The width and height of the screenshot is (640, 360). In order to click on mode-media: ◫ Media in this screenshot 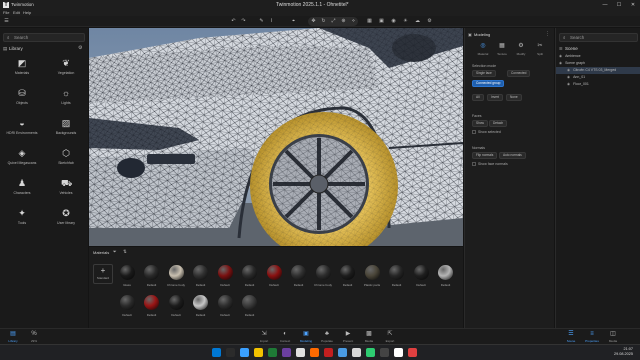, I will do `click(613, 337)`.